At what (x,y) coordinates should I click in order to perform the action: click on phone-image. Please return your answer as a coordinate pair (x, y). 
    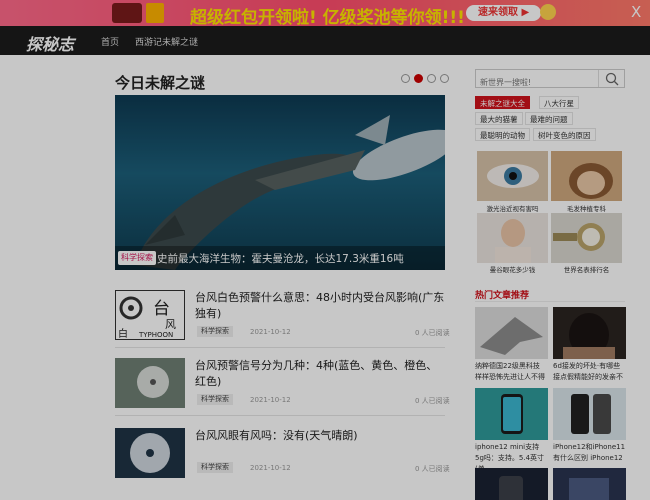
    Looking at the image, I should click on (511, 488).